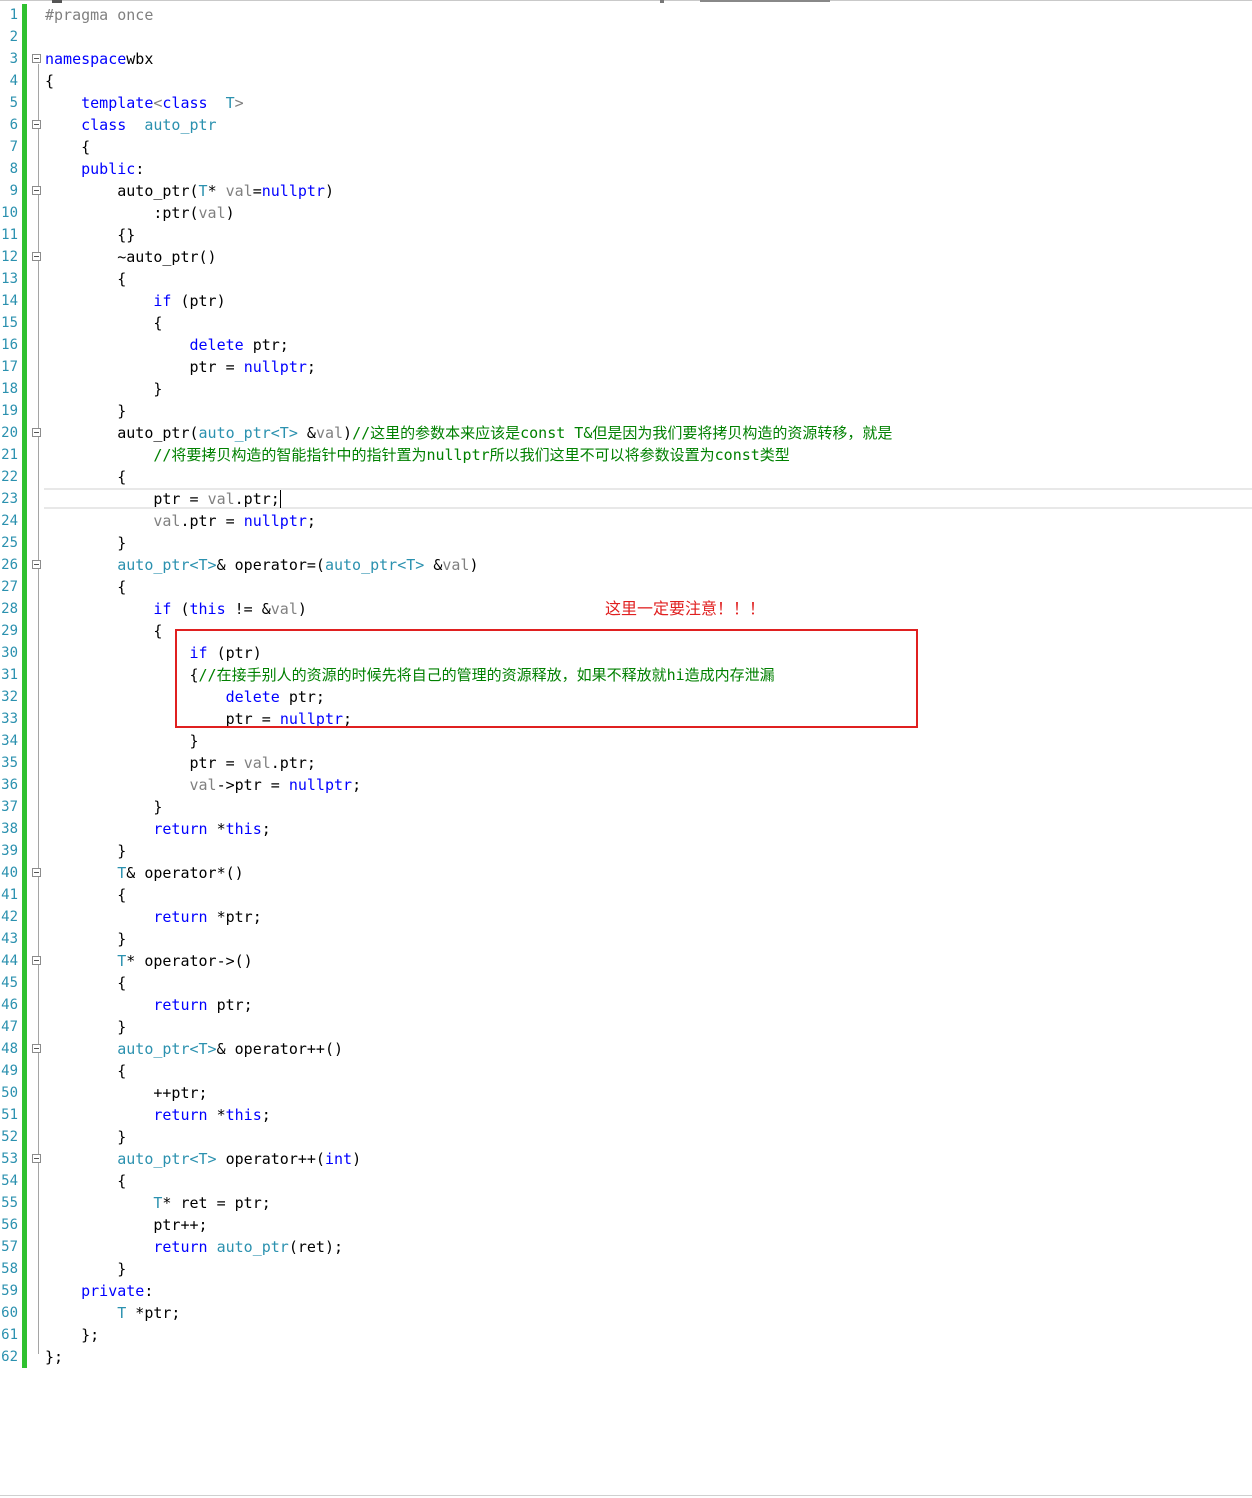 The image size is (1252, 1498). What do you see at coordinates (153, 917) in the screenshot?
I see `code-line: return *ptr;` at bounding box center [153, 917].